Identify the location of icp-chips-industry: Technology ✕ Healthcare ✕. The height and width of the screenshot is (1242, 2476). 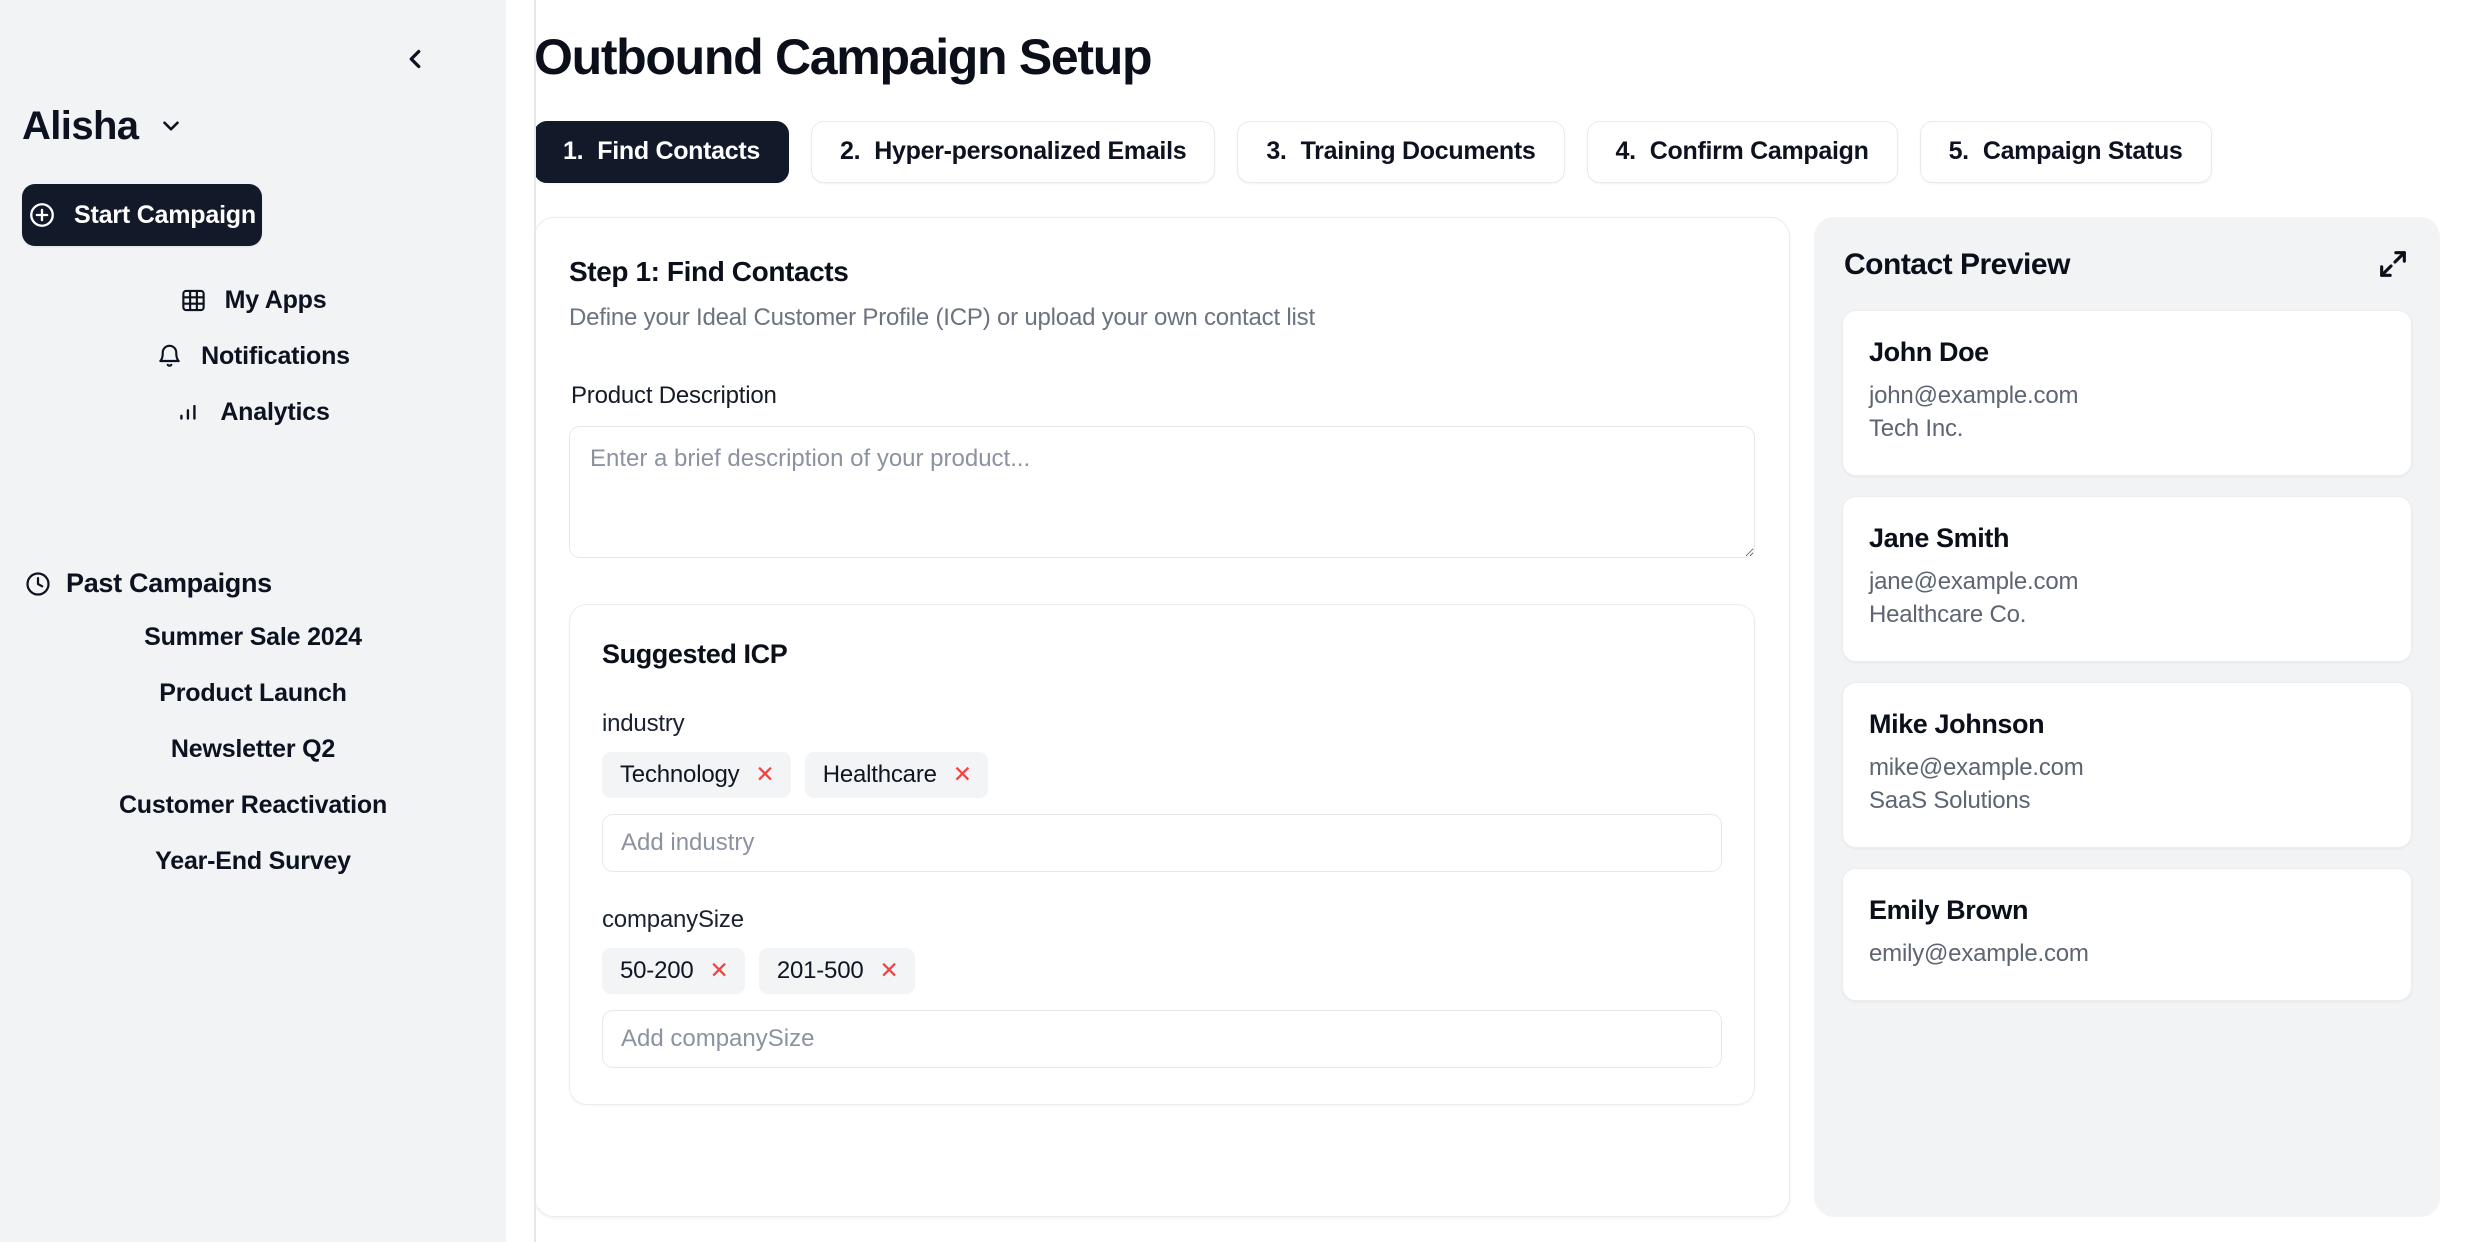
(1162, 774).